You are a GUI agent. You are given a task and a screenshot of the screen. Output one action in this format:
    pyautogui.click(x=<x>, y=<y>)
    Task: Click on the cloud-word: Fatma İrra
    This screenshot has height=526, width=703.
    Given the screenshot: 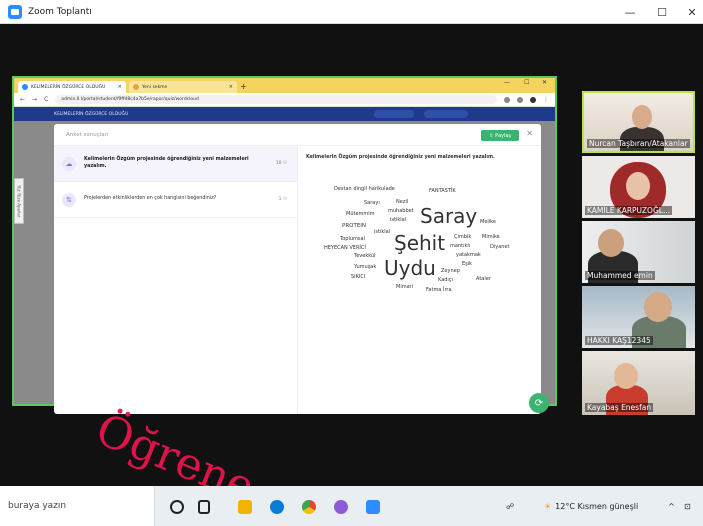 What is the action you would take?
    pyautogui.click(x=439, y=290)
    